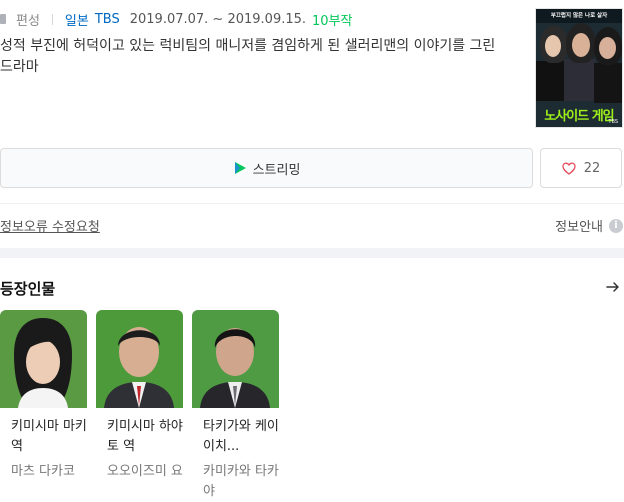 The width and height of the screenshot is (624, 502). I want to click on info-icon: i, so click(616, 225).